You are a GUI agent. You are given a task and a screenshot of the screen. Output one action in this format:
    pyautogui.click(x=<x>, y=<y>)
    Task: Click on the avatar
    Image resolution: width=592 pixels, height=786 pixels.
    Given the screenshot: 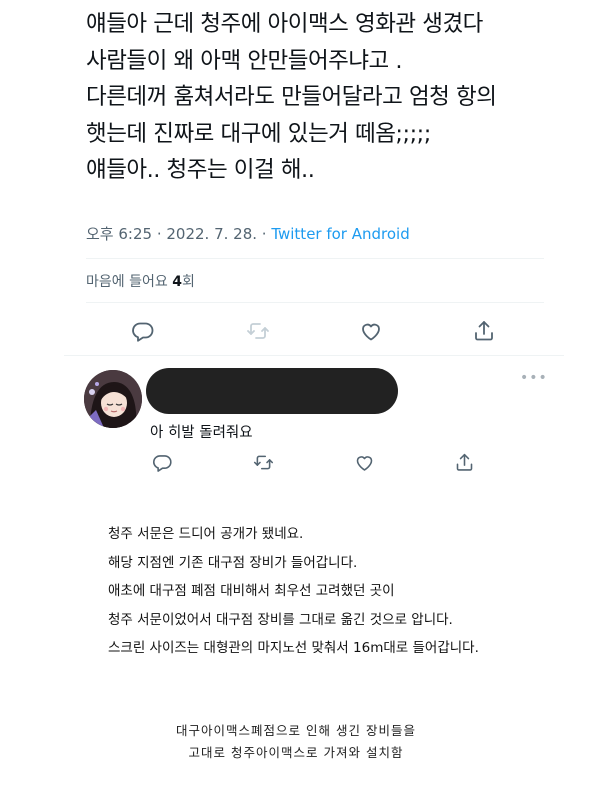 What is the action you would take?
    pyautogui.click(x=113, y=399)
    